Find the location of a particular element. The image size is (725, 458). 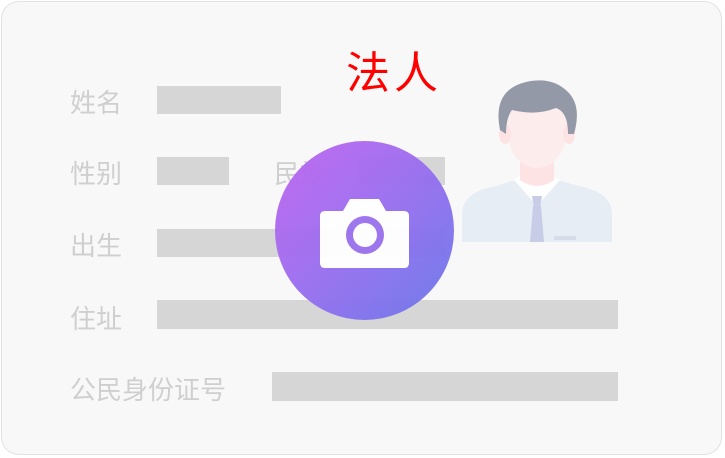

camera-icon is located at coordinates (364, 233).